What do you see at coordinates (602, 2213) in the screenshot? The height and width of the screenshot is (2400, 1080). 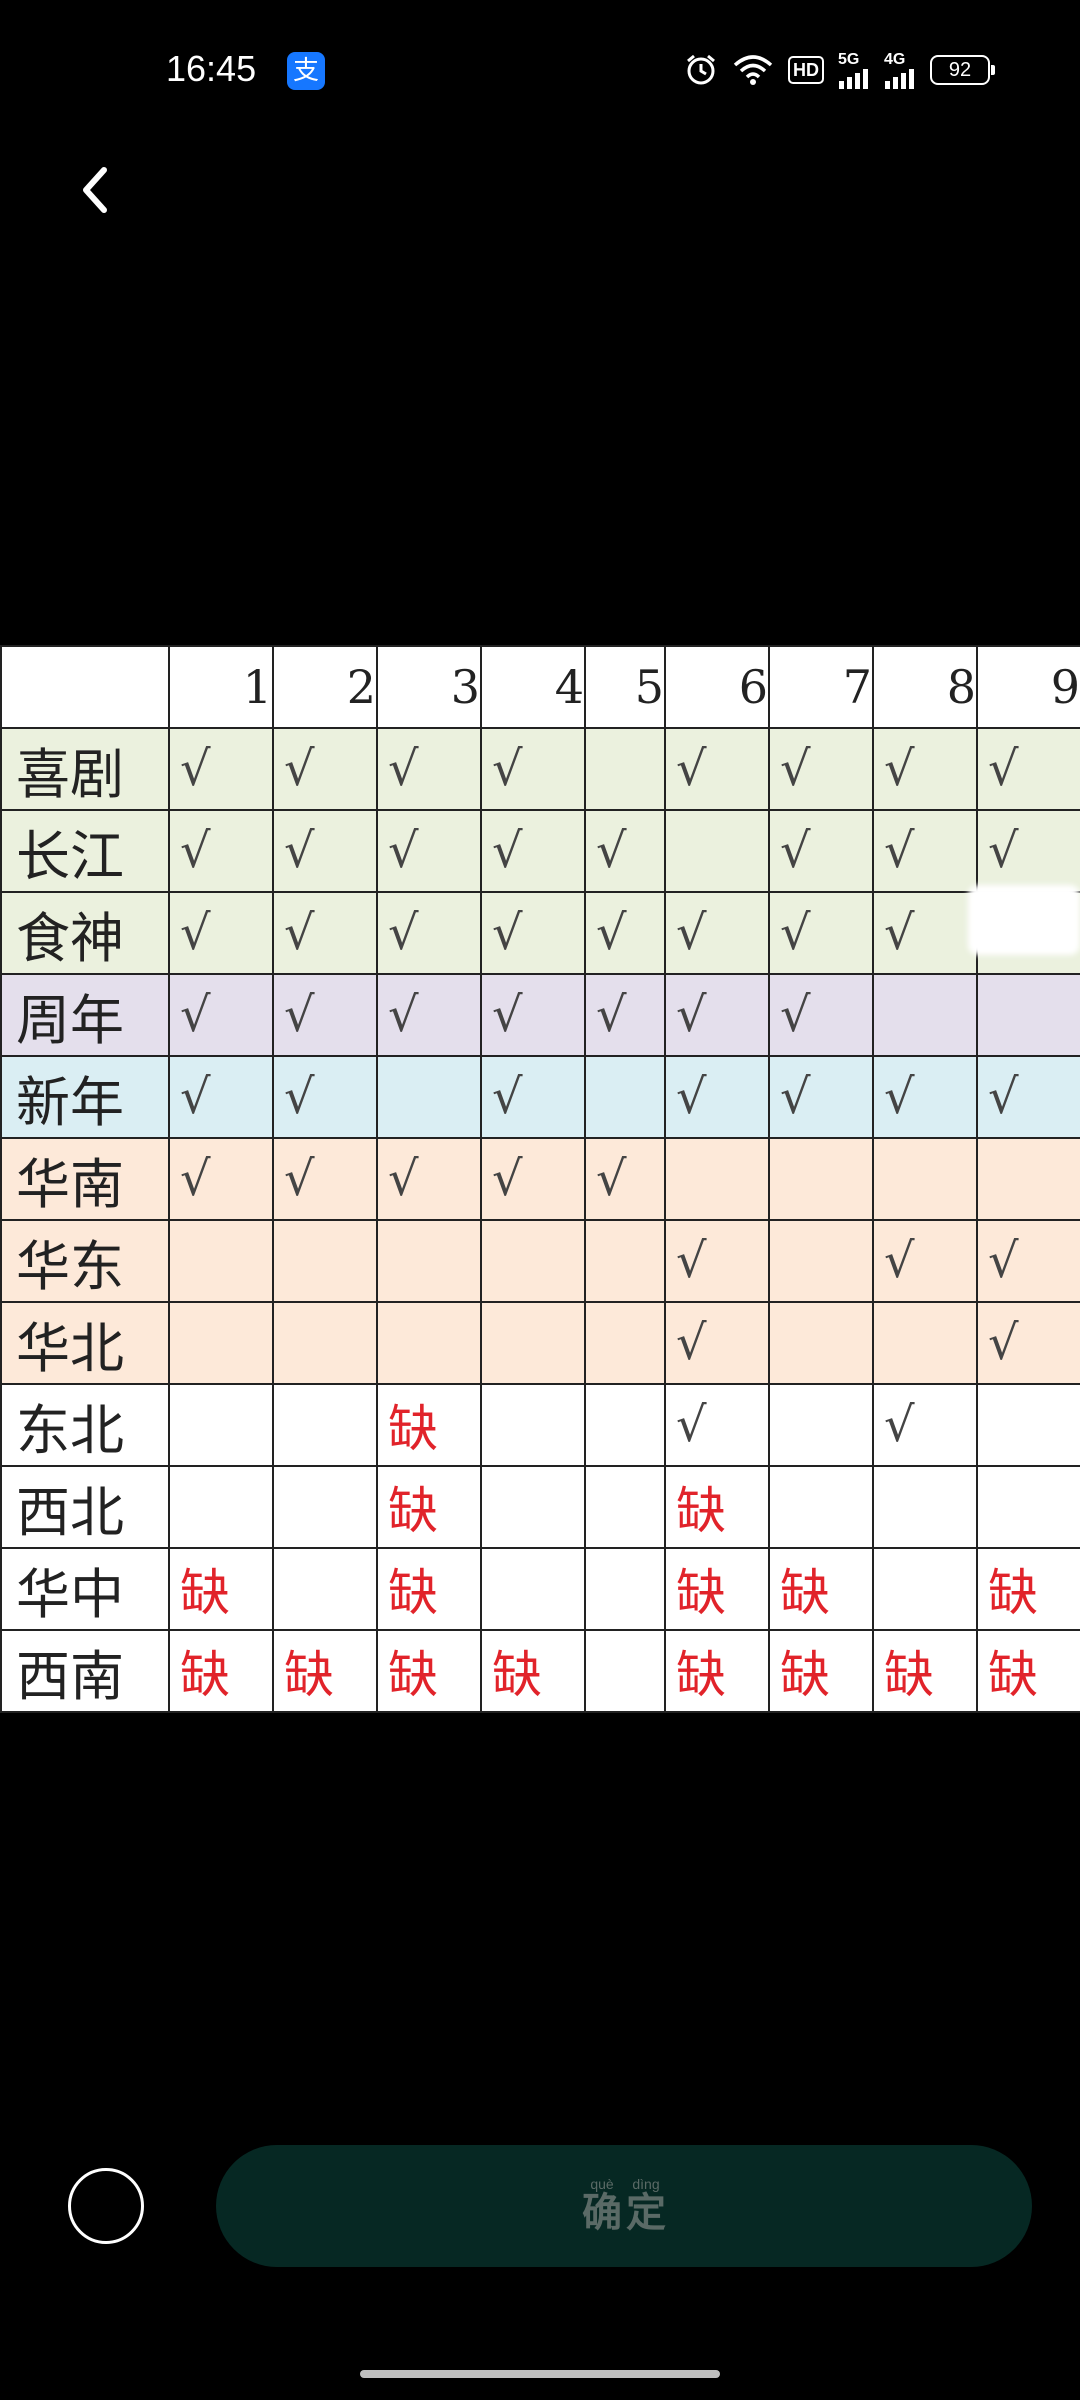 I see `confirm-hanzi: 确` at bounding box center [602, 2213].